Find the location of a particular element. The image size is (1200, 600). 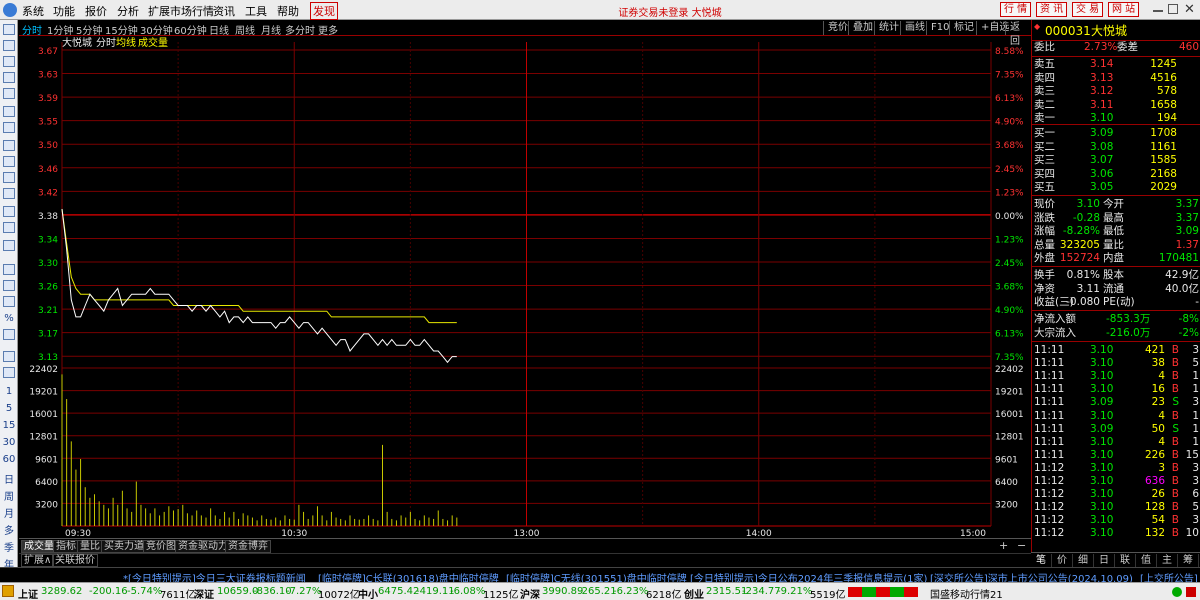

trend-icon is located at coordinates (9, 301).